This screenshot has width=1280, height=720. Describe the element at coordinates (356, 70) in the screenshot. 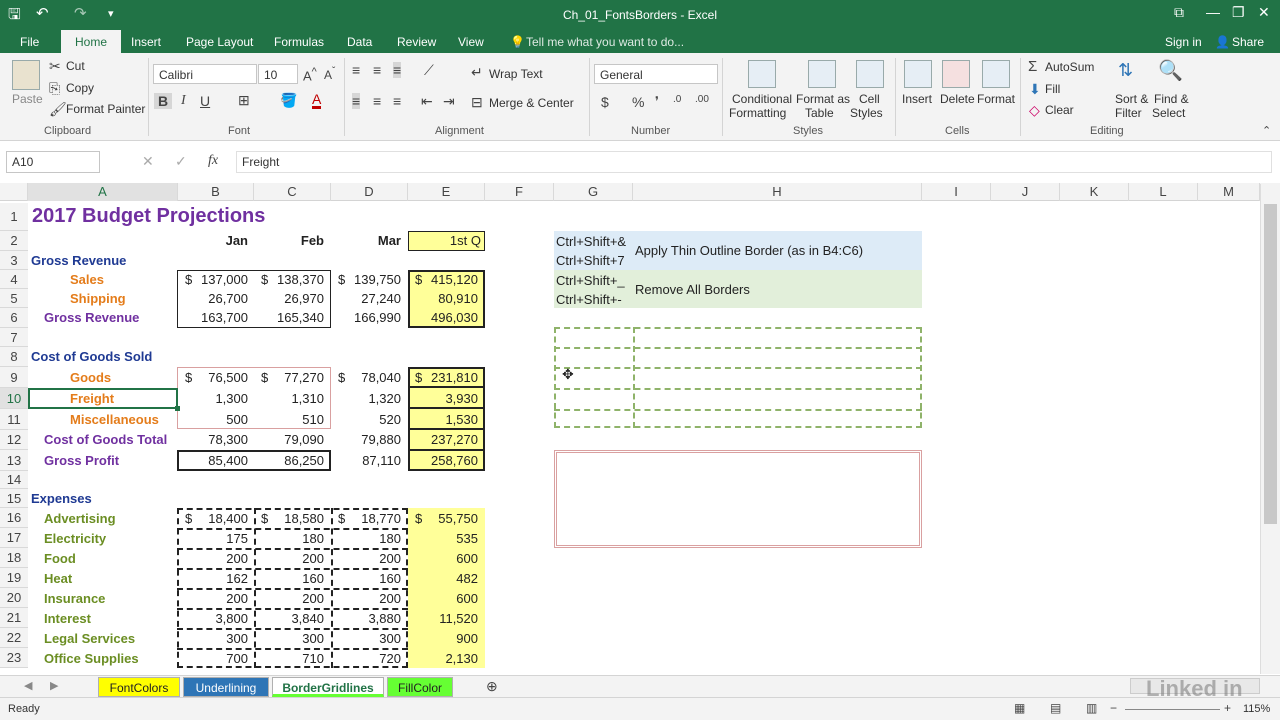

I see `top-align-icon: ≡` at that location.